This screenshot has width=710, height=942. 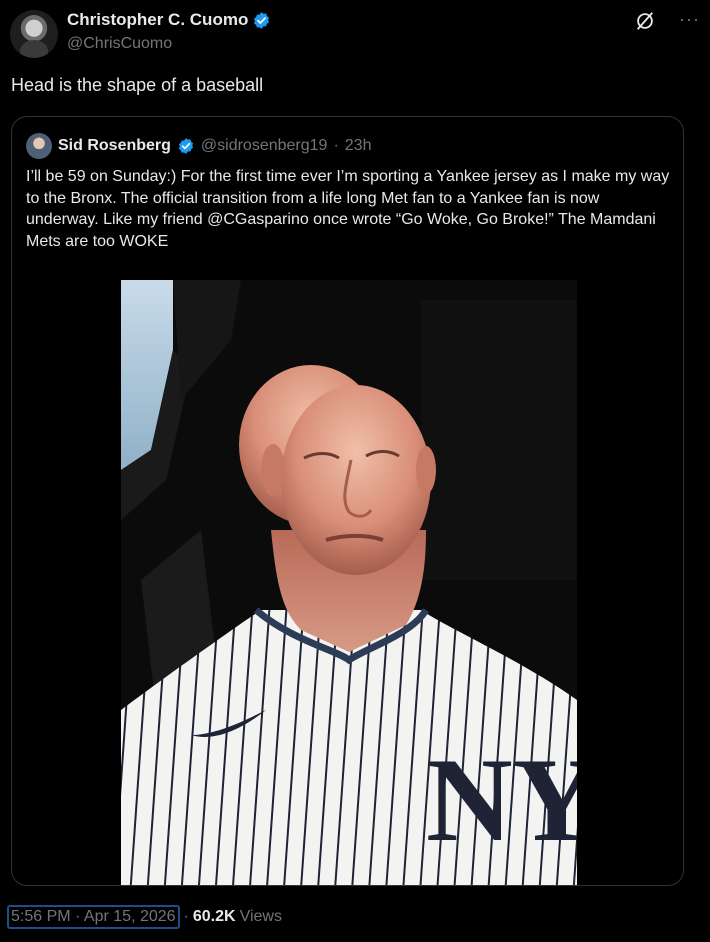 What do you see at coordinates (264, 145) in the screenshot?
I see `quoted-handle: @sidrosenberg19` at bounding box center [264, 145].